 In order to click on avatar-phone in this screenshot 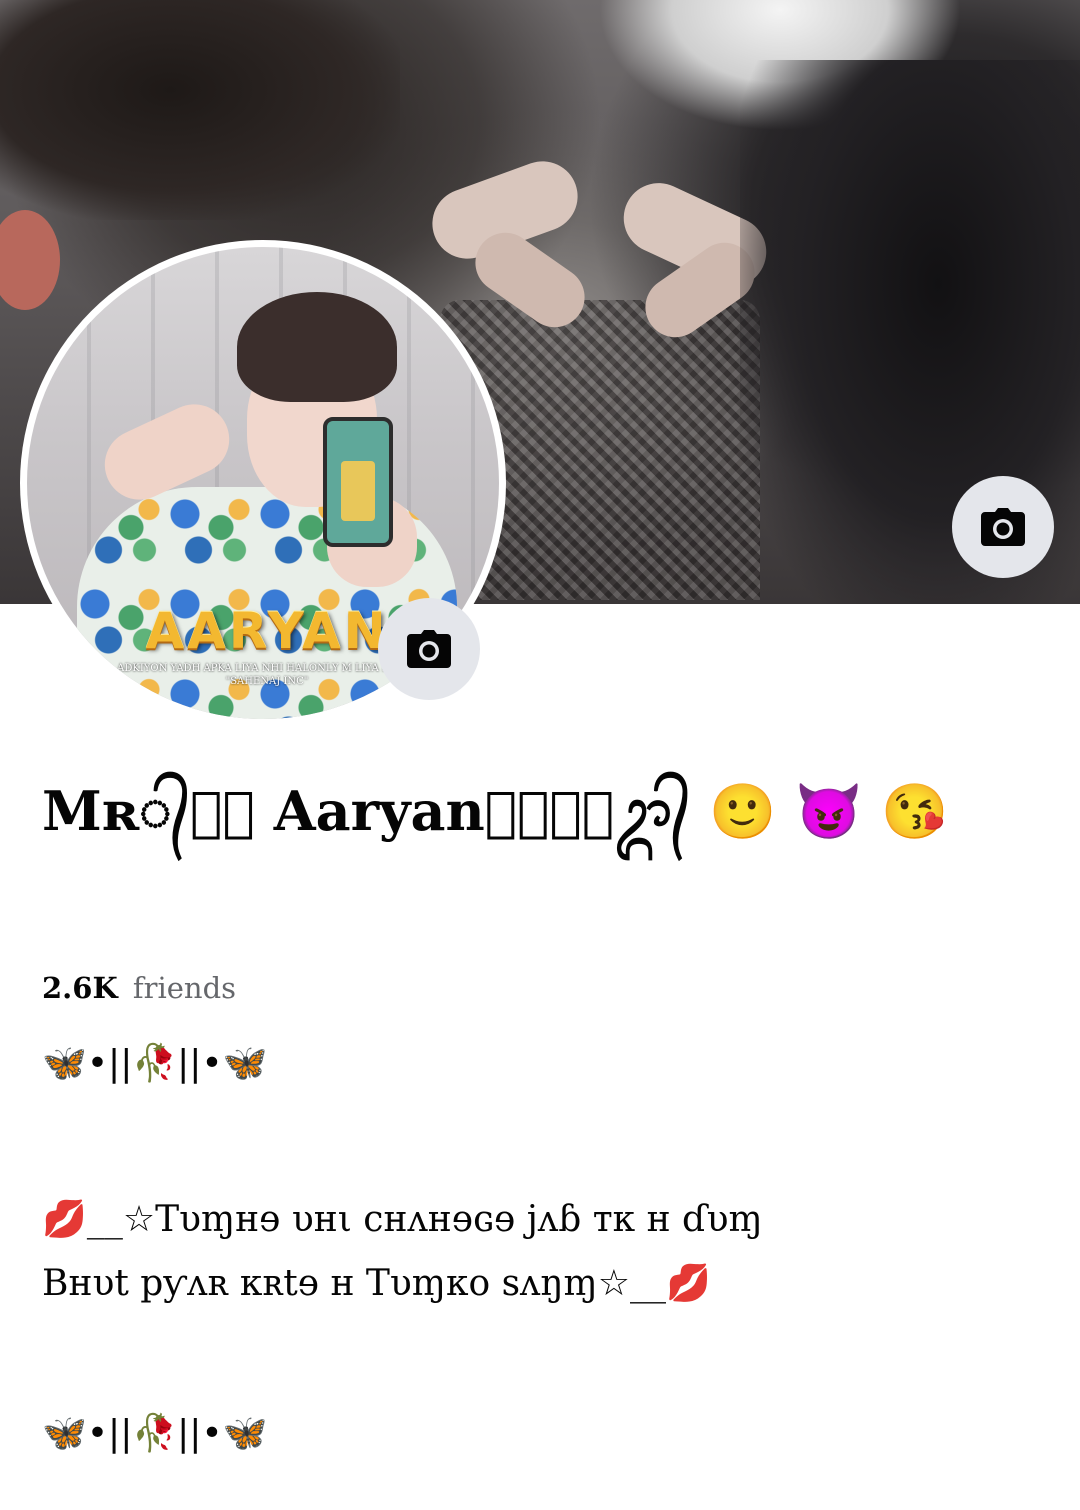, I will do `click(358, 482)`.